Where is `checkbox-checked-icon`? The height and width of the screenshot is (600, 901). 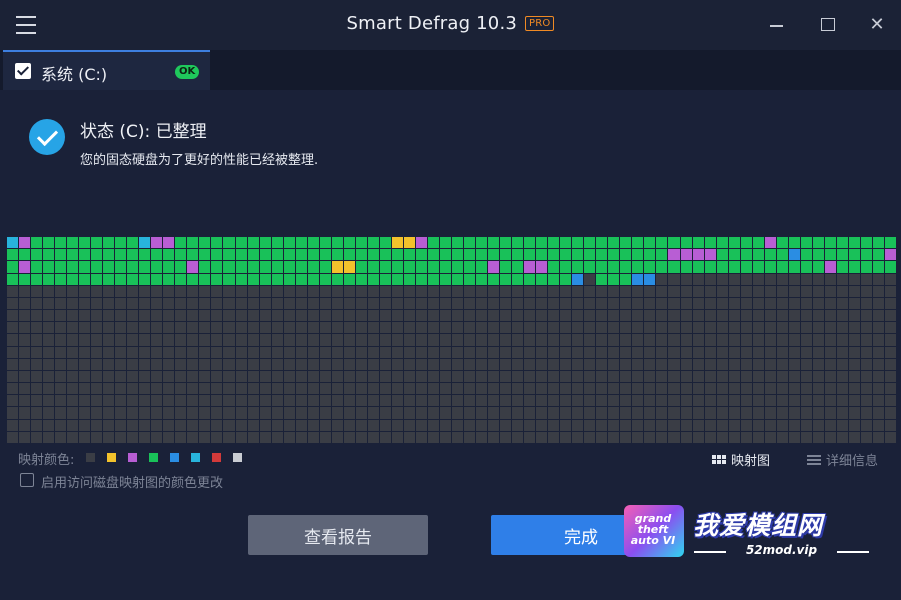
checkbox-checked-icon is located at coordinates (23, 71).